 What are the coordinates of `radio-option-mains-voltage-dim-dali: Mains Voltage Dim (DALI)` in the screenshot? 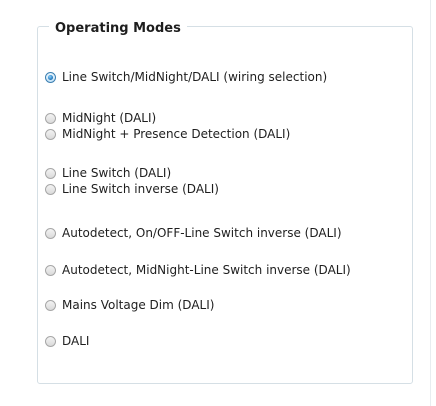 It's located at (129, 305).